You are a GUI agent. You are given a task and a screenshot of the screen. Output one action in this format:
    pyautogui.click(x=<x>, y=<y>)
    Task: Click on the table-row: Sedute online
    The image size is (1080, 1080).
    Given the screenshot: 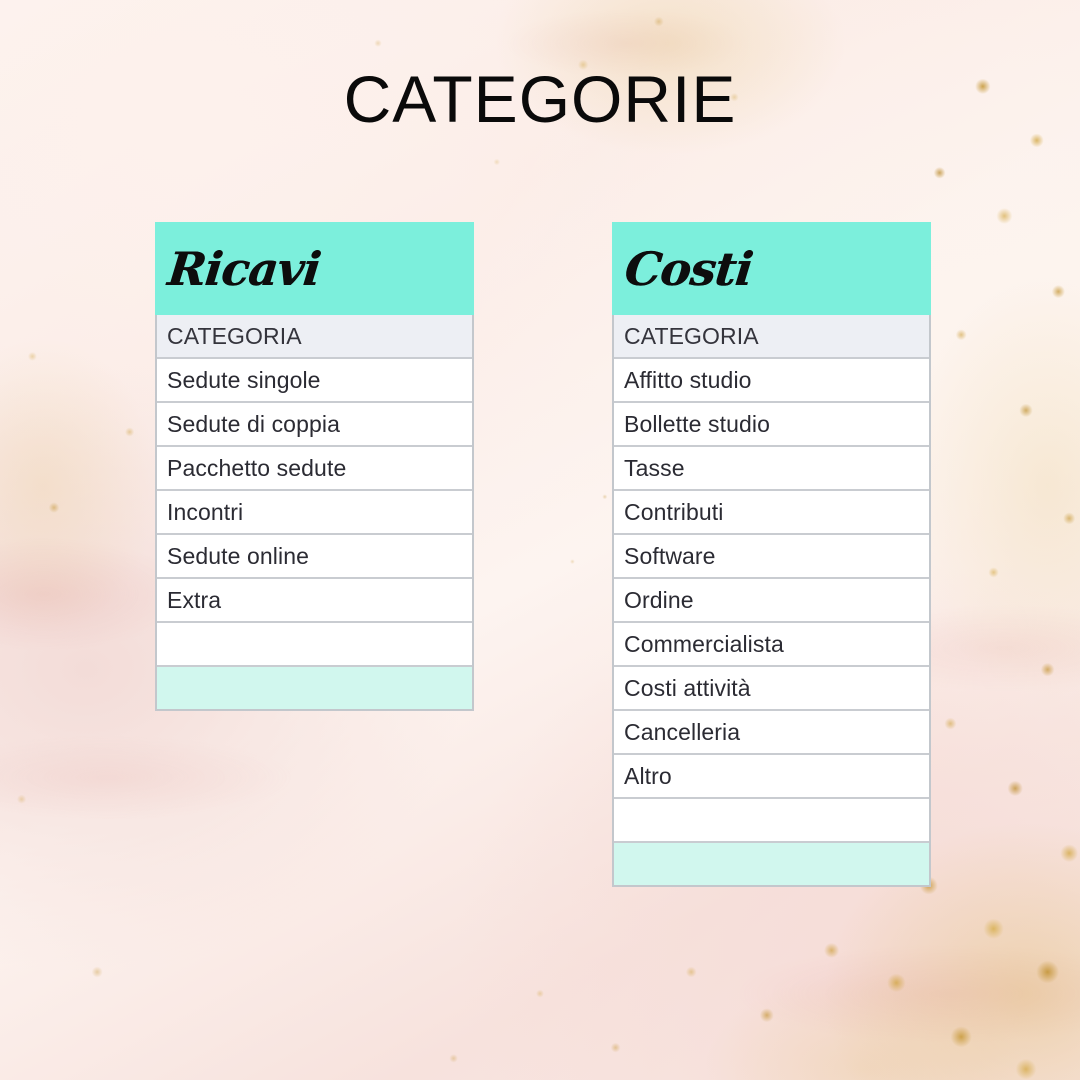 What is the action you would take?
    pyautogui.click(x=314, y=557)
    